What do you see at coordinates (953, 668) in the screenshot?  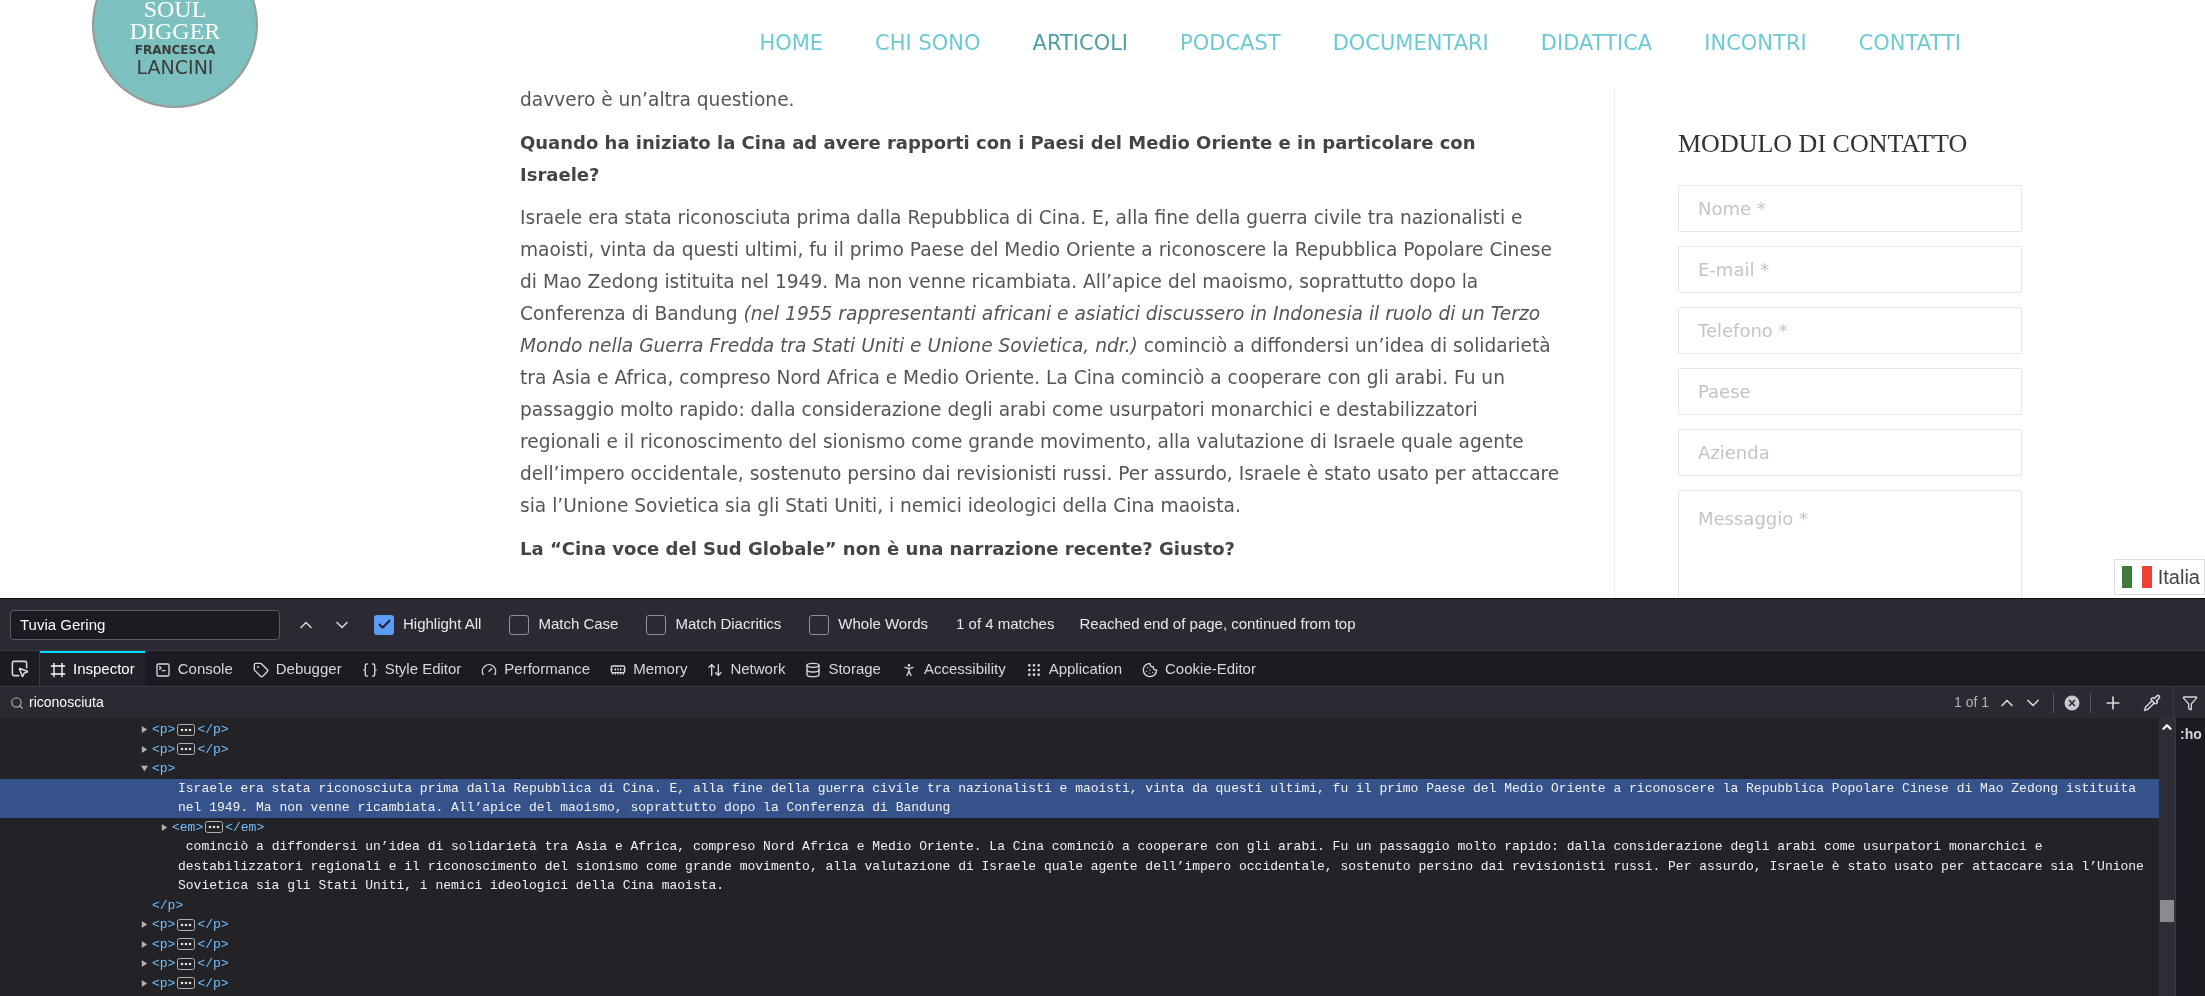 I see `devtools-tab: Accessibility` at bounding box center [953, 668].